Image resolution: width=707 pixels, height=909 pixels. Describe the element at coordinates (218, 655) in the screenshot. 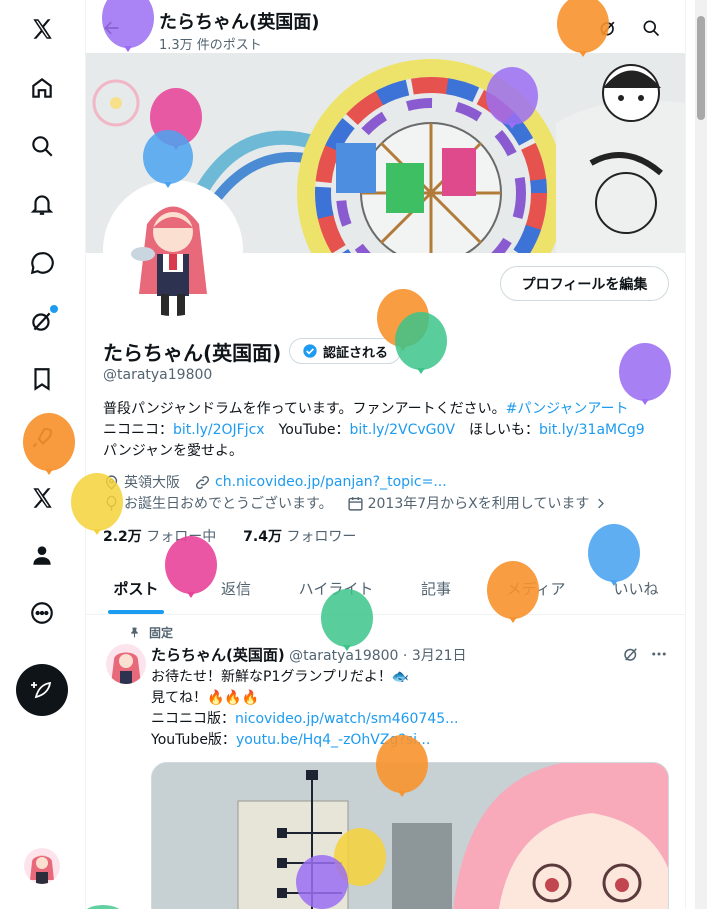

I see `post-author-name: たらちゃん(英国面)` at that location.